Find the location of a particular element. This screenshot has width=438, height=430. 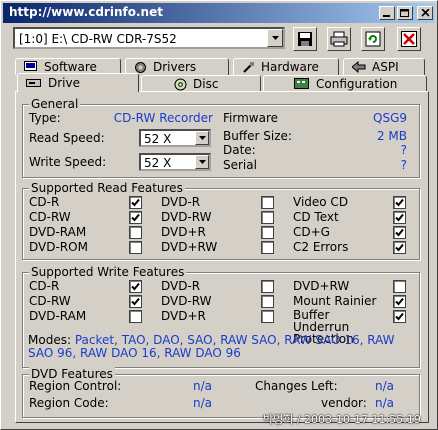

configuration-icon is located at coordinates (302, 84).